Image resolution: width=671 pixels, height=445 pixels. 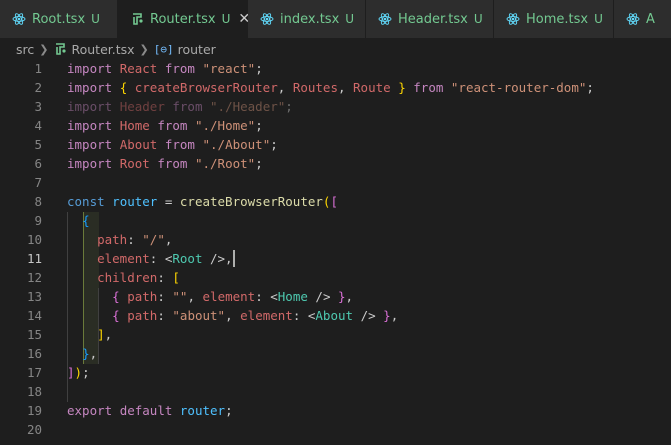 What do you see at coordinates (335, 49) in the screenshot?
I see `breadcrumb: src ❯ Router.tsx ❯ [⊖] router` at bounding box center [335, 49].